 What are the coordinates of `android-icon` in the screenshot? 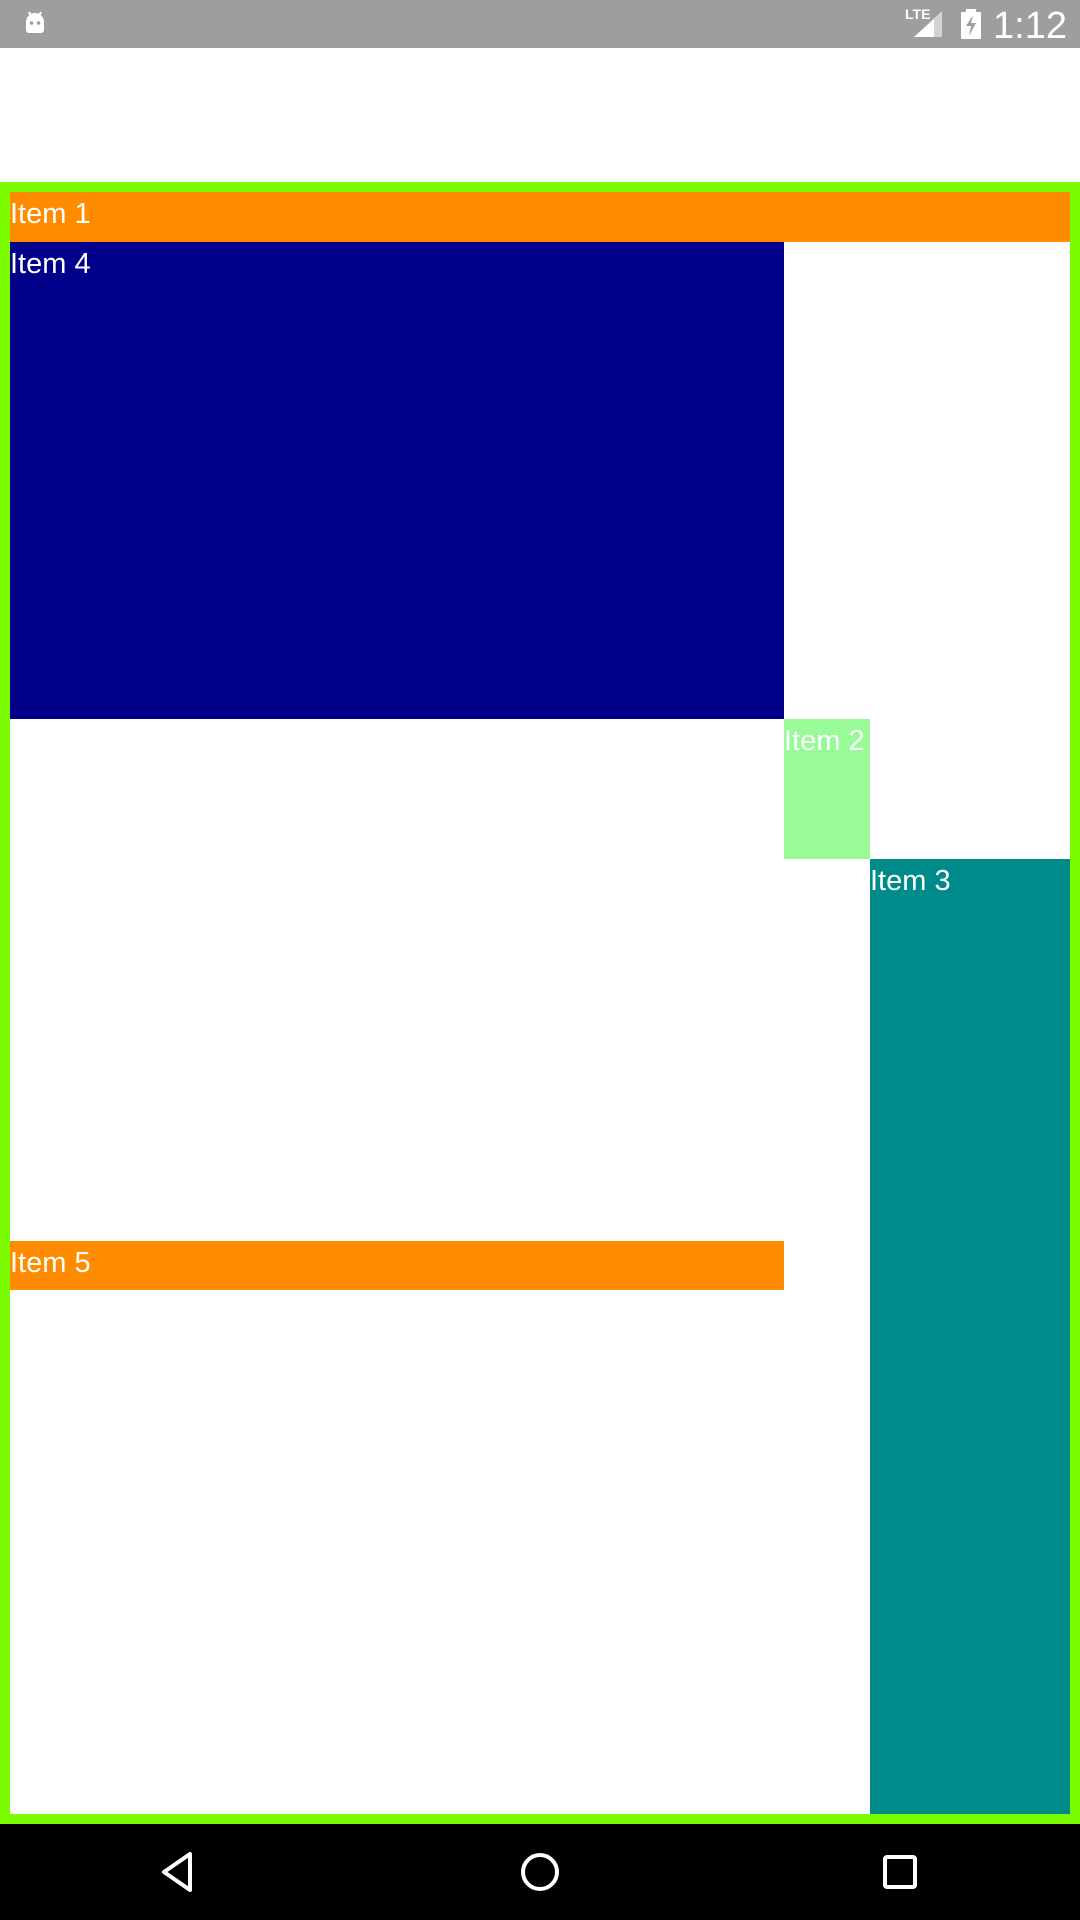 It's located at (35, 22).